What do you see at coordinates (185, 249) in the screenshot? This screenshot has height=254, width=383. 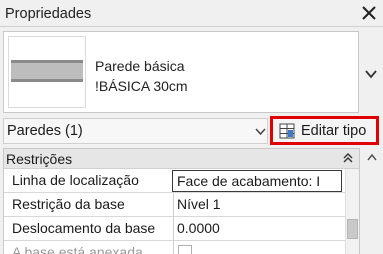 I see `base-attached-checkbox` at bounding box center [185, 249].